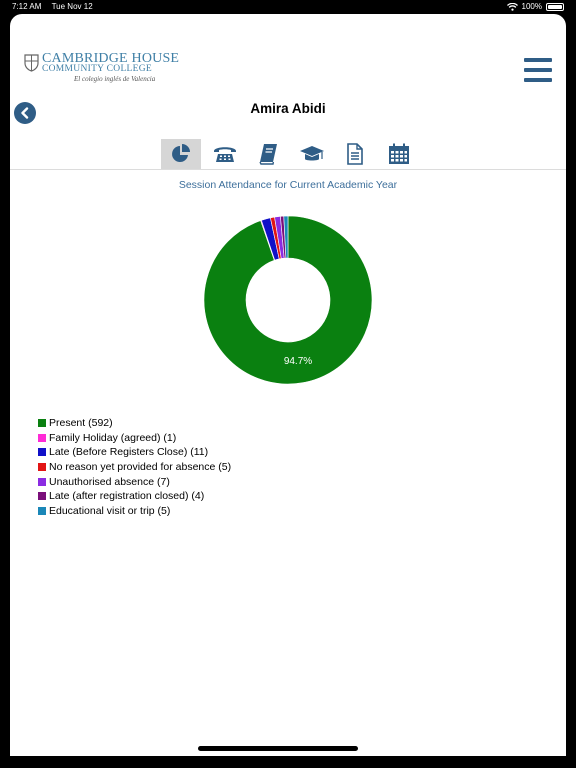 The width and height of the screenshot is (576, 768). I want to click on graduation-cap-icon, so click(311, 153).